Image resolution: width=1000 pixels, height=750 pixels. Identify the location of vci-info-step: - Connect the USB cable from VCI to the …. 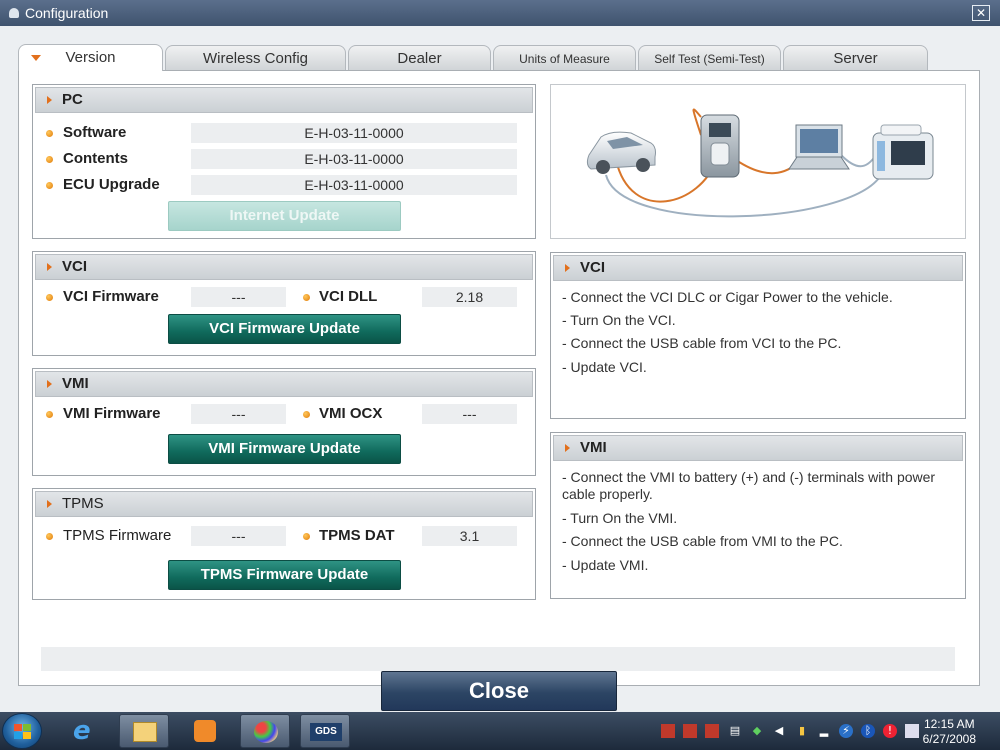
(702, 343).